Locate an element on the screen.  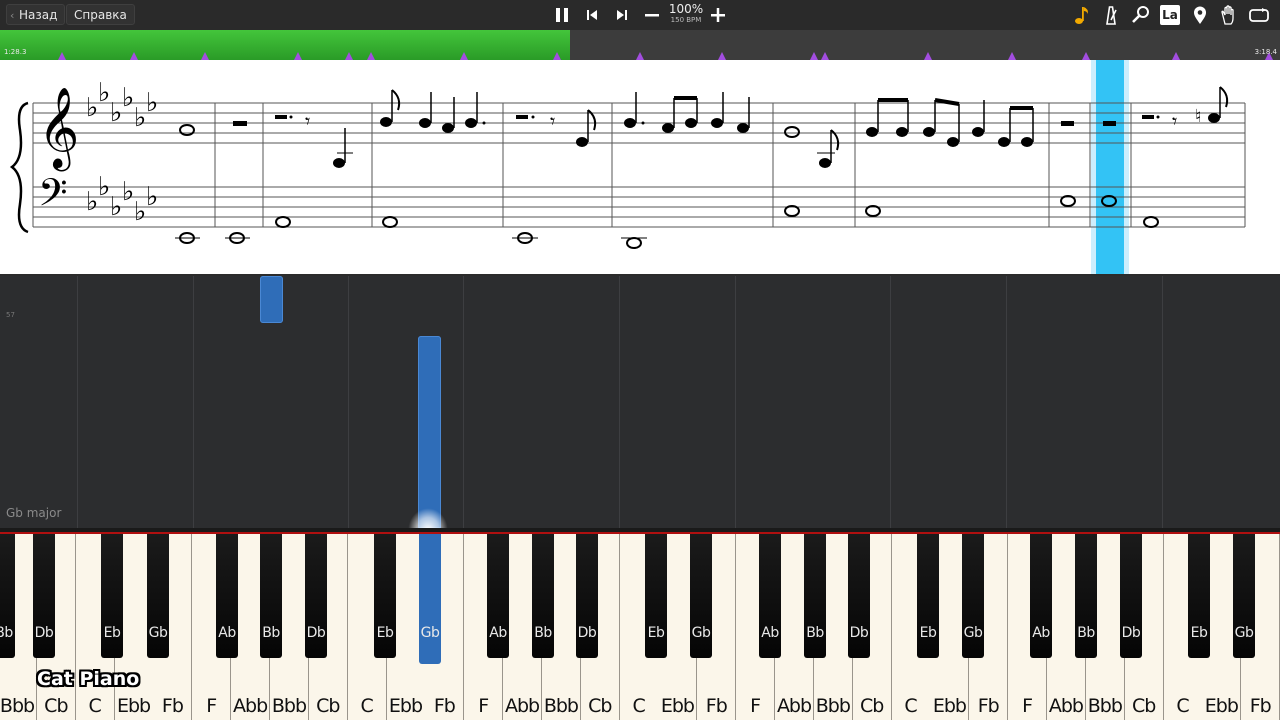
cat-piano-logo: Cat Piano is located at coordinates (88, 679).